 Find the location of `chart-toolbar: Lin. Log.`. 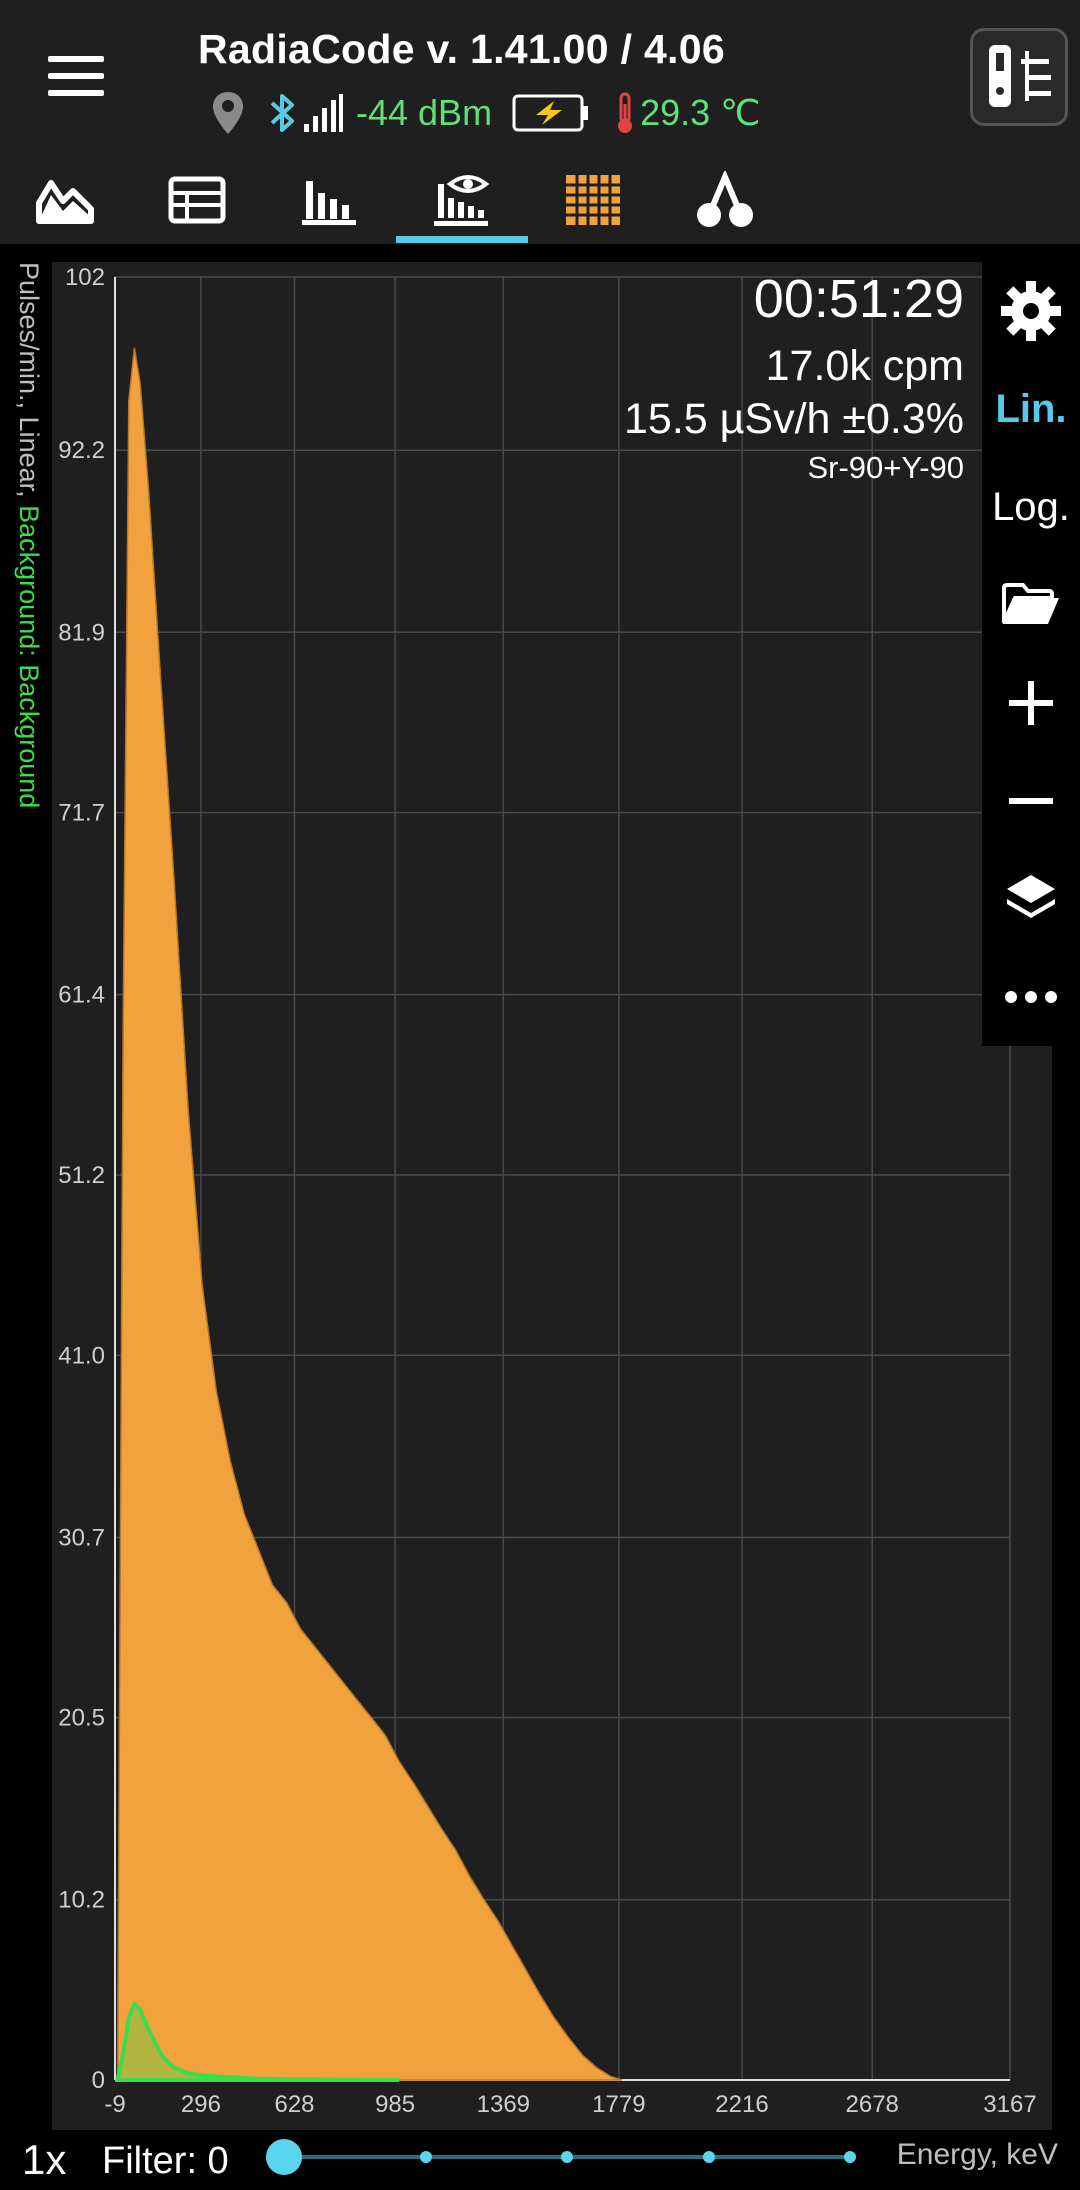

chart-toolbar: Lin. Log. is located at coordinates (1031, 654).